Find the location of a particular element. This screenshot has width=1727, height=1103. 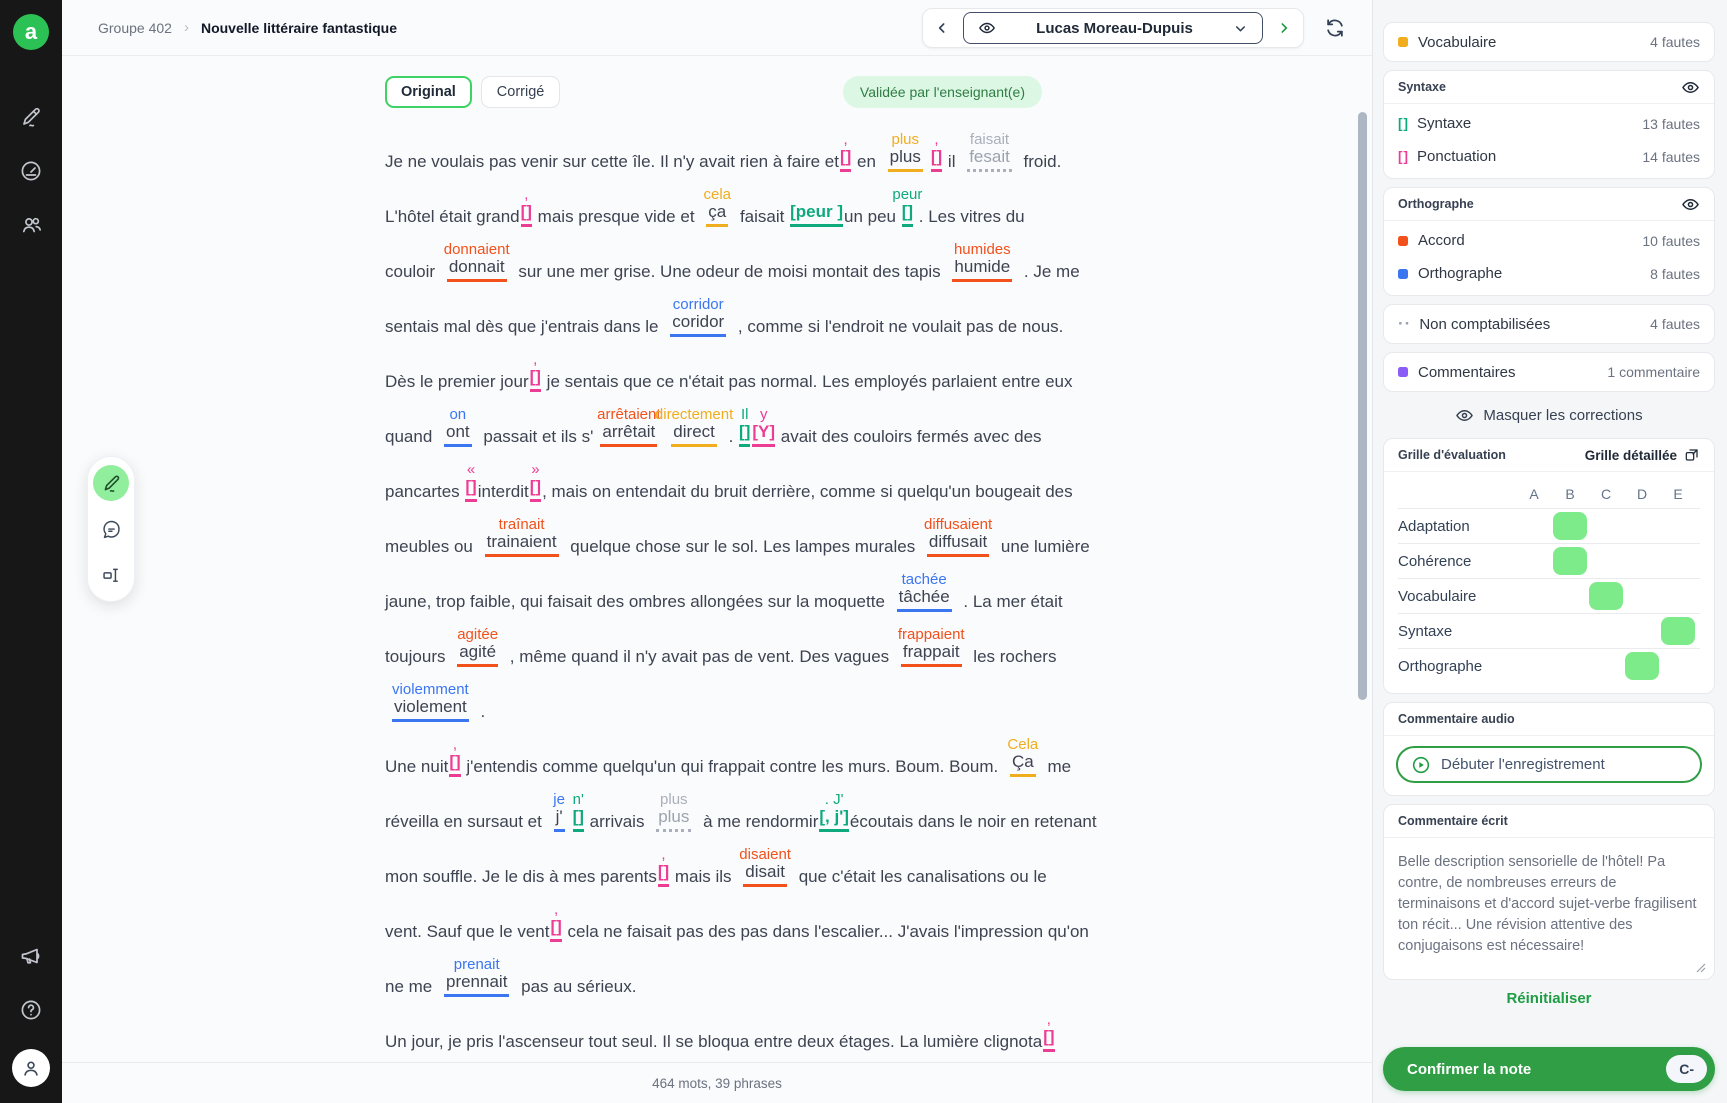

confirm-grade-button: Confirmer la note C- is located at coordinates (1549, 1069).